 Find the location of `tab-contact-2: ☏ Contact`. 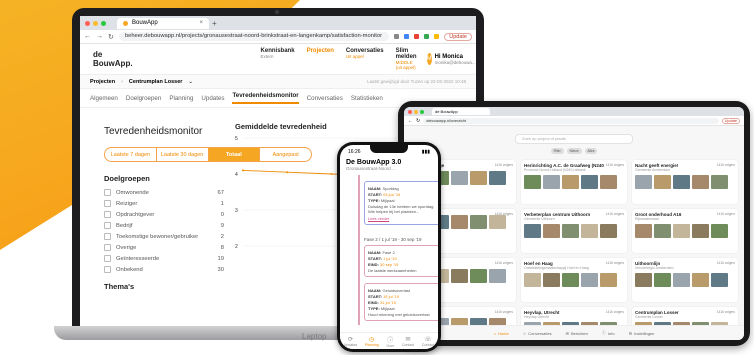

tab-contact-2: ☏ Contact is located at coordinates (428, 341).